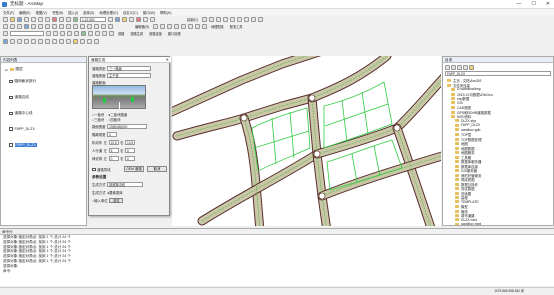  What do you see at coordinates (149, 12) in the screenshot?
I see `menu-windows: 窗口(W)` at bounding box center [149, 12].